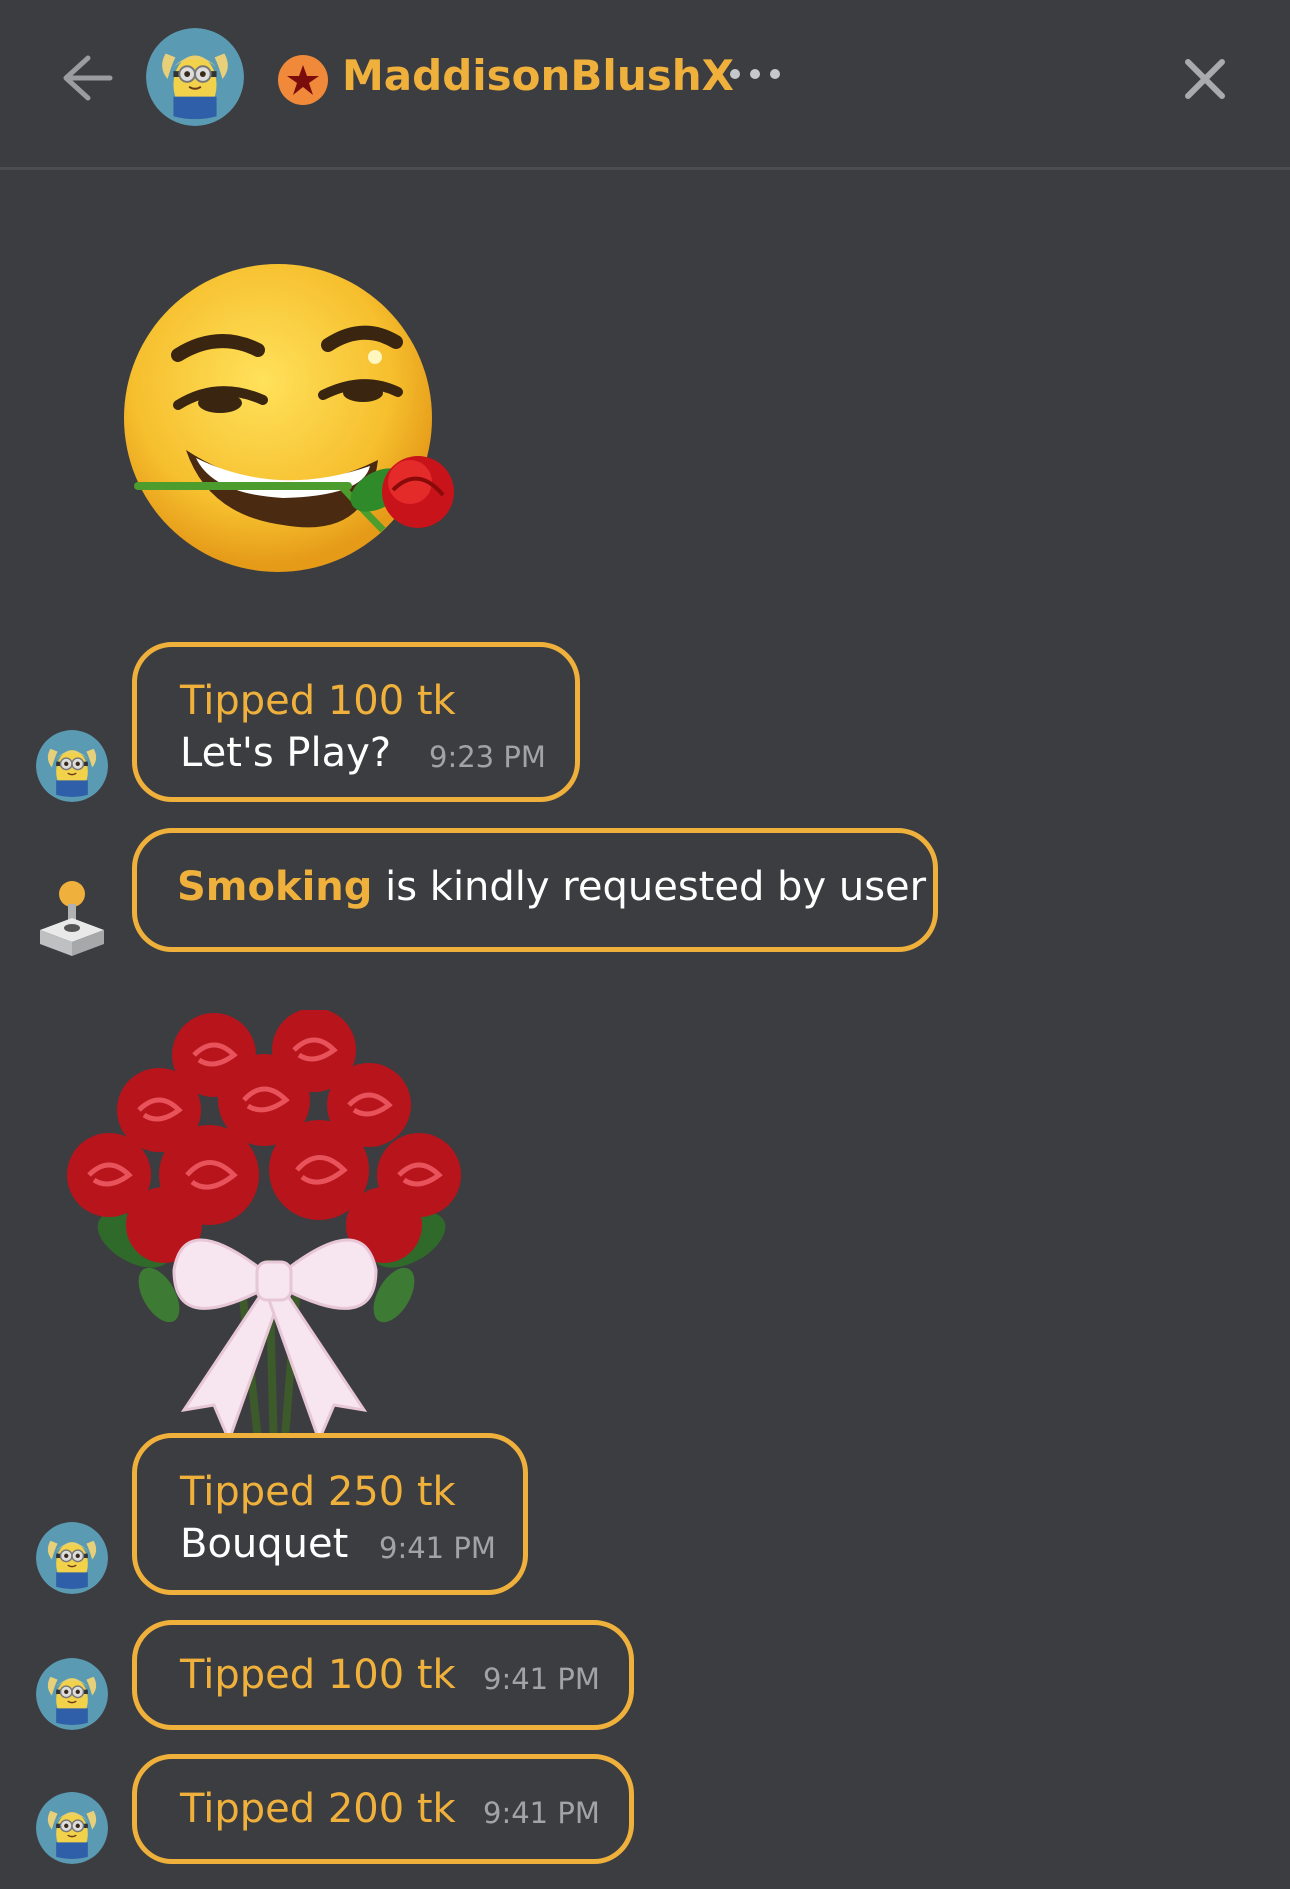 This screenshot has width=1290, height=1889. I want to click on message-time: 9:23 PM, so click(487, 757).